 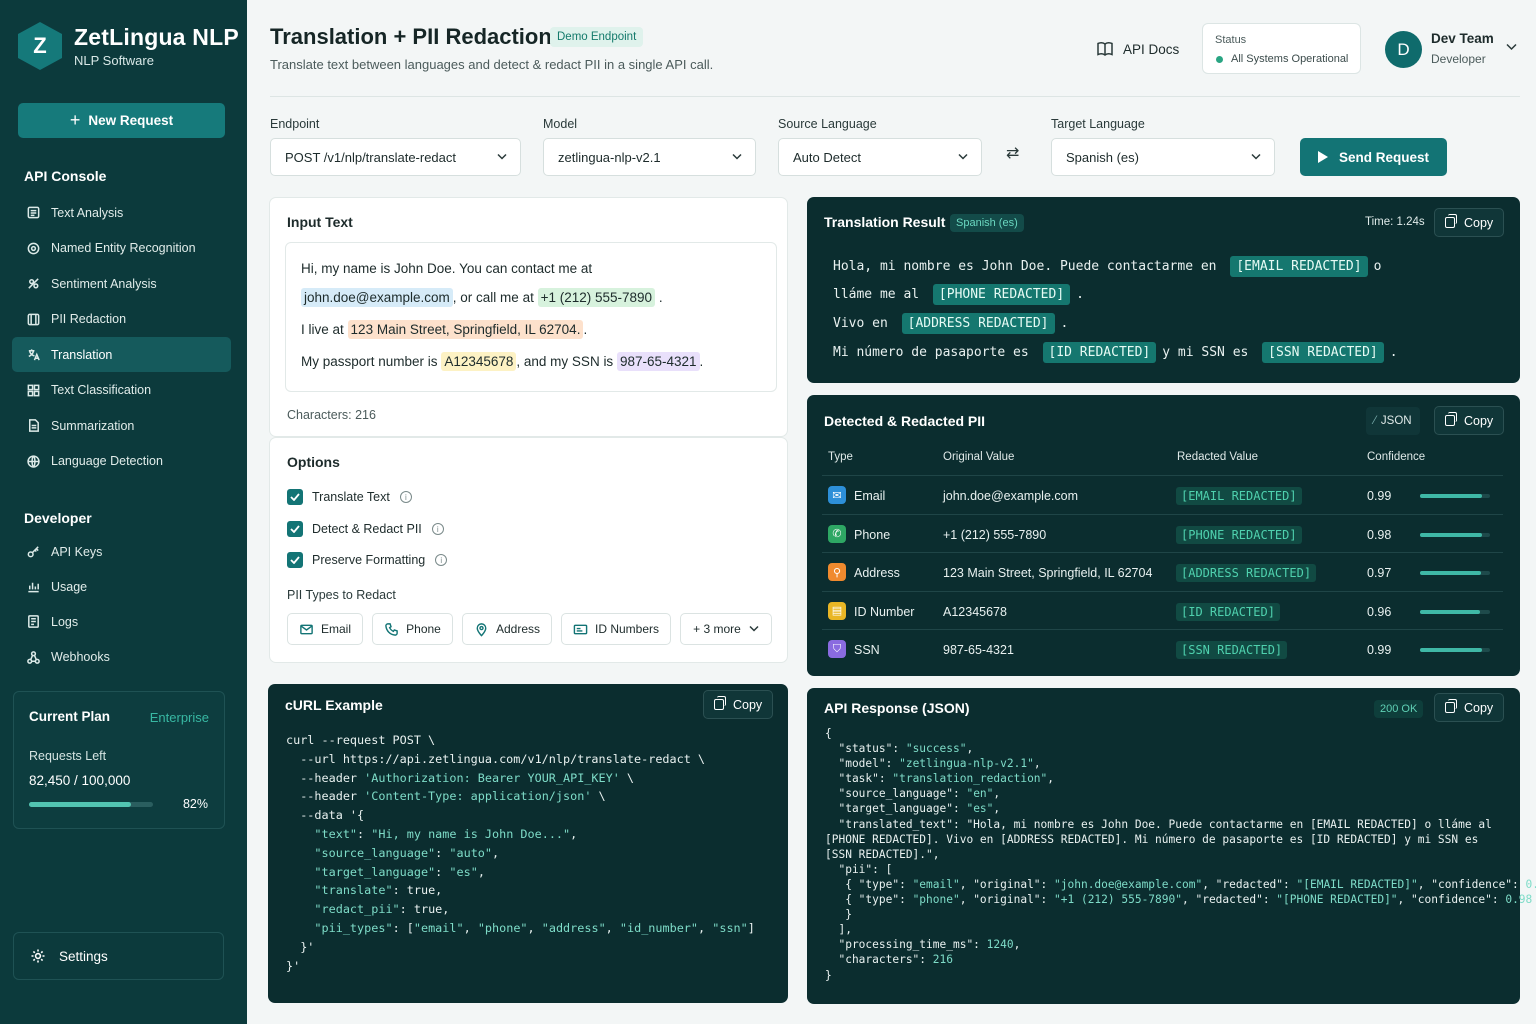 What do you see at coordinates (465, 329) in the screenshot?
I see `address-highlight: 123 Main Street, Springfield, IL 62704.` at bounding box center [465, 329].